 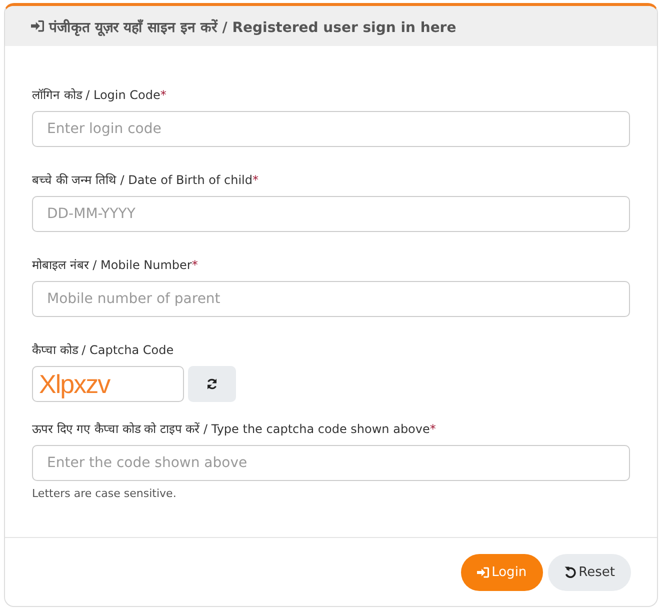 I want to click on input-field: Enter the code shown above, so click(x=331, y=463).